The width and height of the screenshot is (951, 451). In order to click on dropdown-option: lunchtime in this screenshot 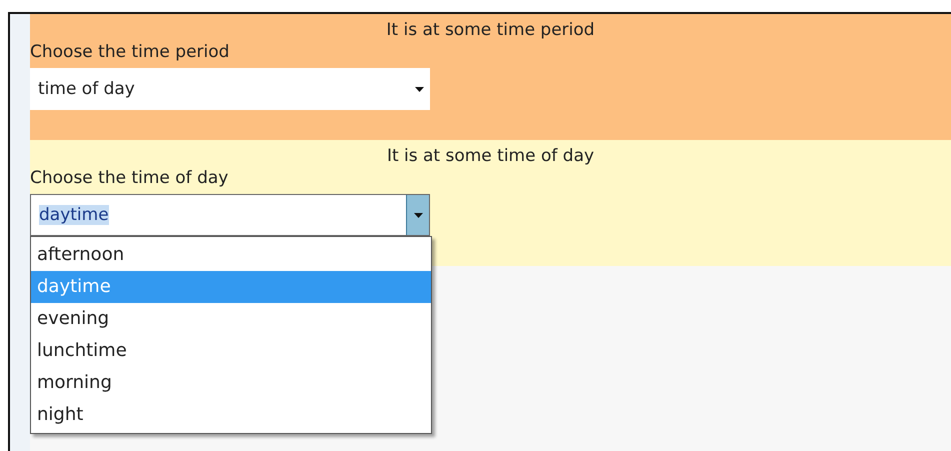, I will do `click(231, 351)`.